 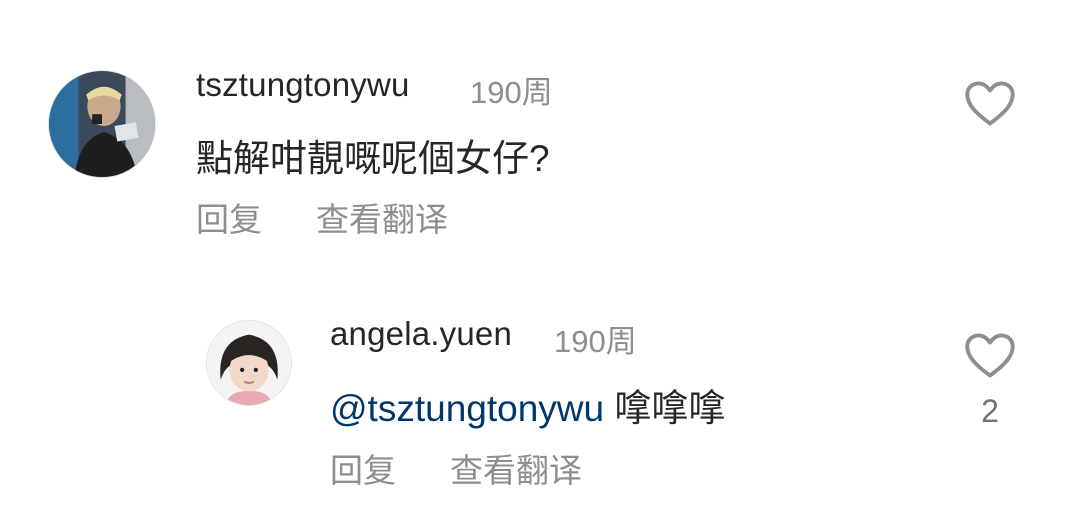 What do you see at coordinates (303, 85) in the screenshot?
I see `username: tsztungtonywu` at bounding box center [303, 85].